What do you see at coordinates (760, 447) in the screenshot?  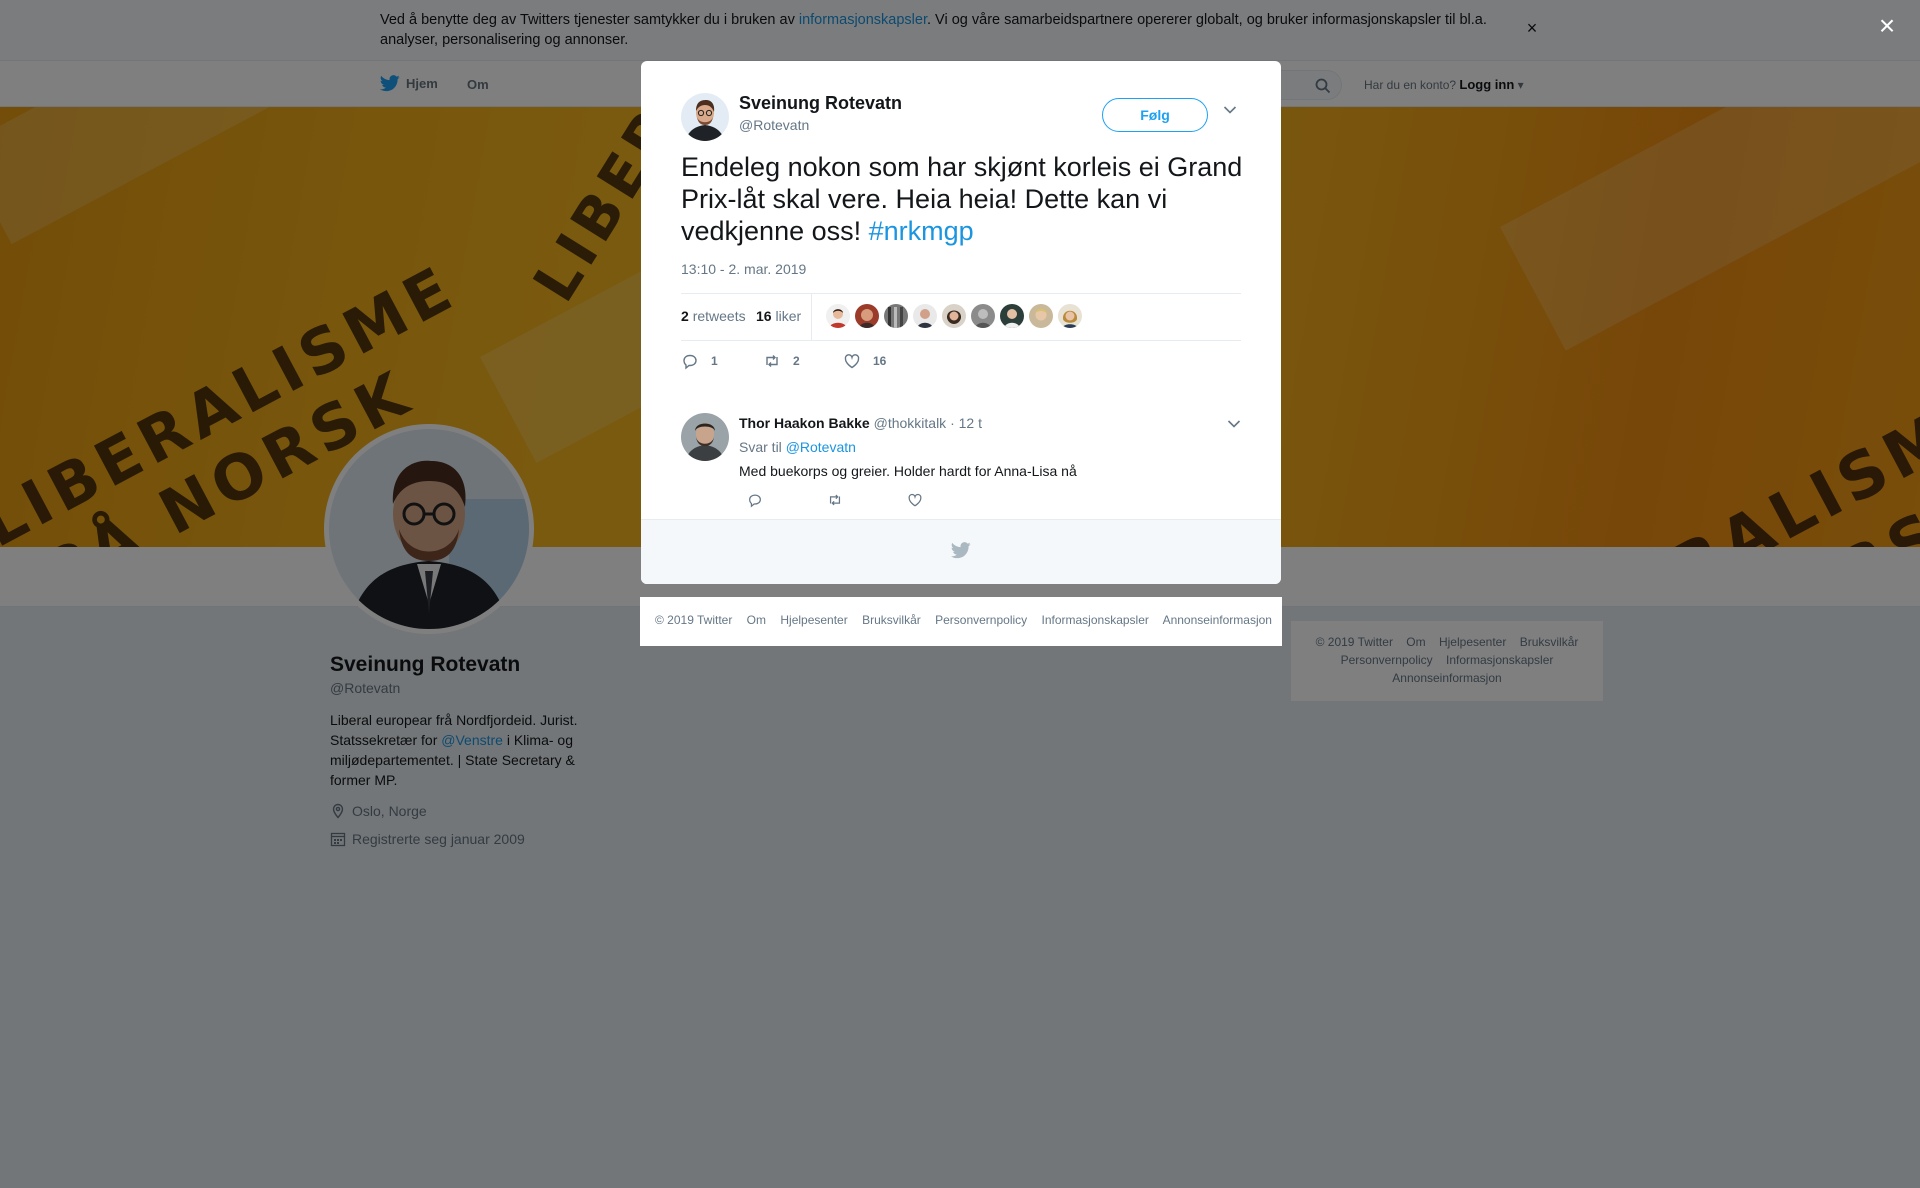 I see `reply-to-label: Svar til` at bounding box center [760, 447].